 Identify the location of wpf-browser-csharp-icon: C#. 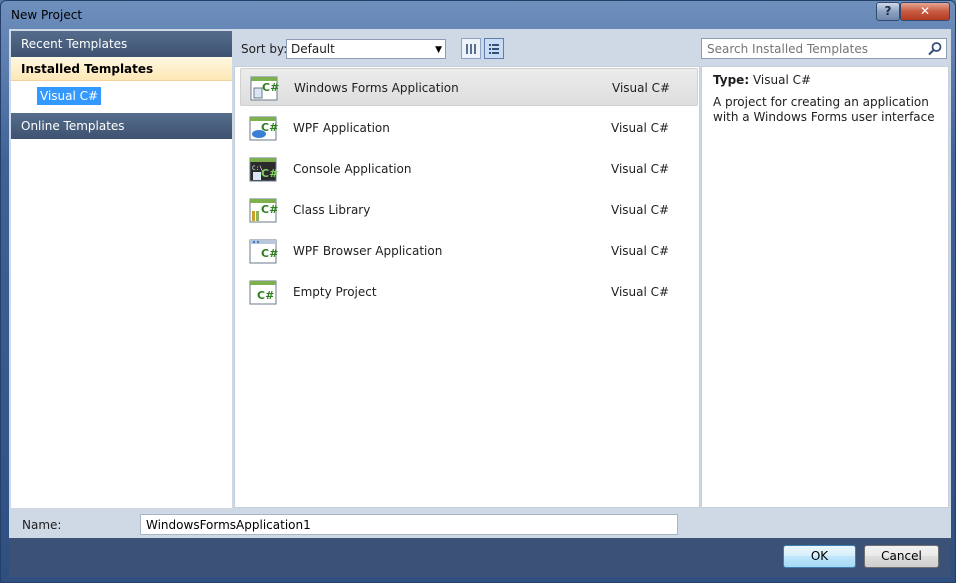
(263, 251).